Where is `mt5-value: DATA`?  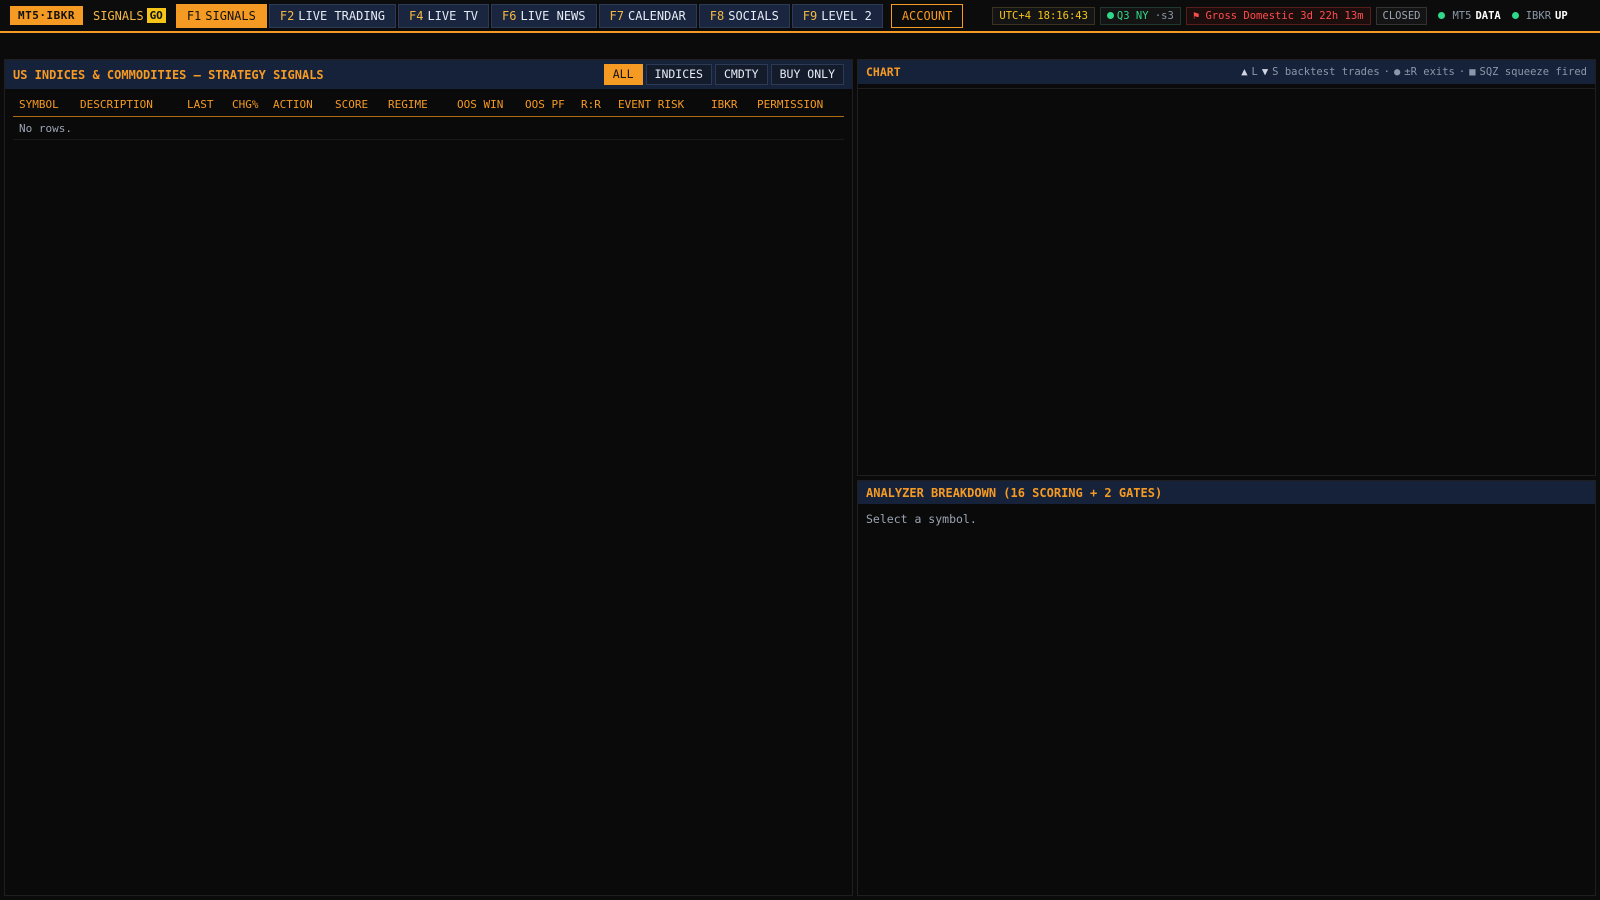
mt5-value: DATA is located at coordinates (1488, 15).